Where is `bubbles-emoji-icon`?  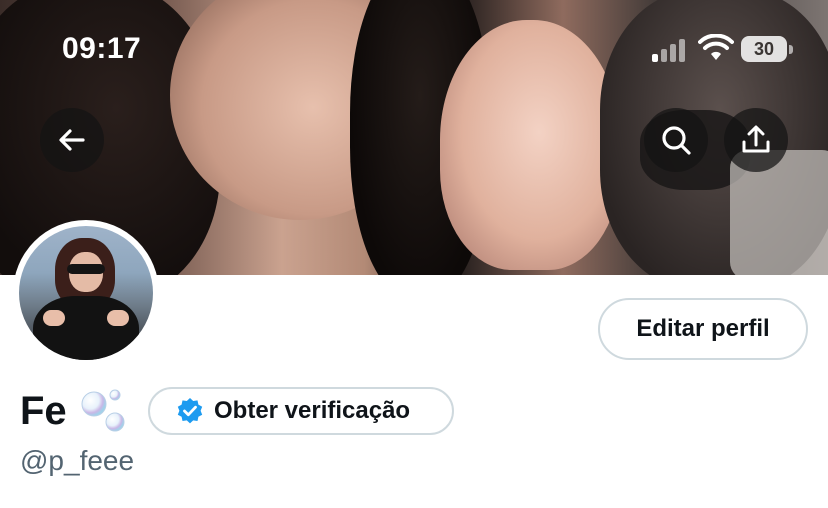 bubbles-emoji-icon is located at coordinates (103, 410).